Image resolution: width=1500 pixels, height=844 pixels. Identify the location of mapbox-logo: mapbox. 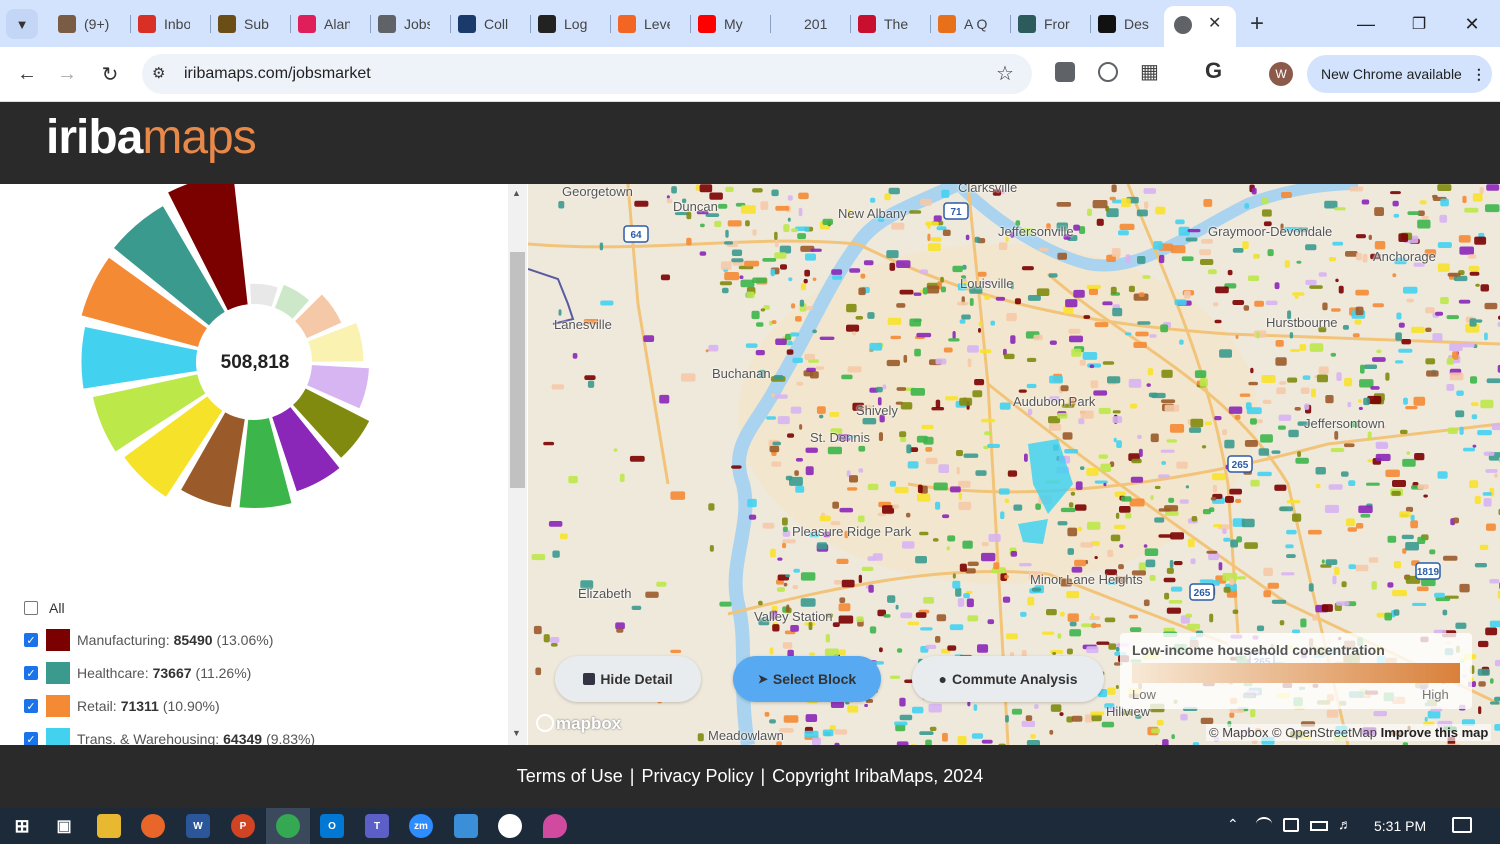
(578, 724).